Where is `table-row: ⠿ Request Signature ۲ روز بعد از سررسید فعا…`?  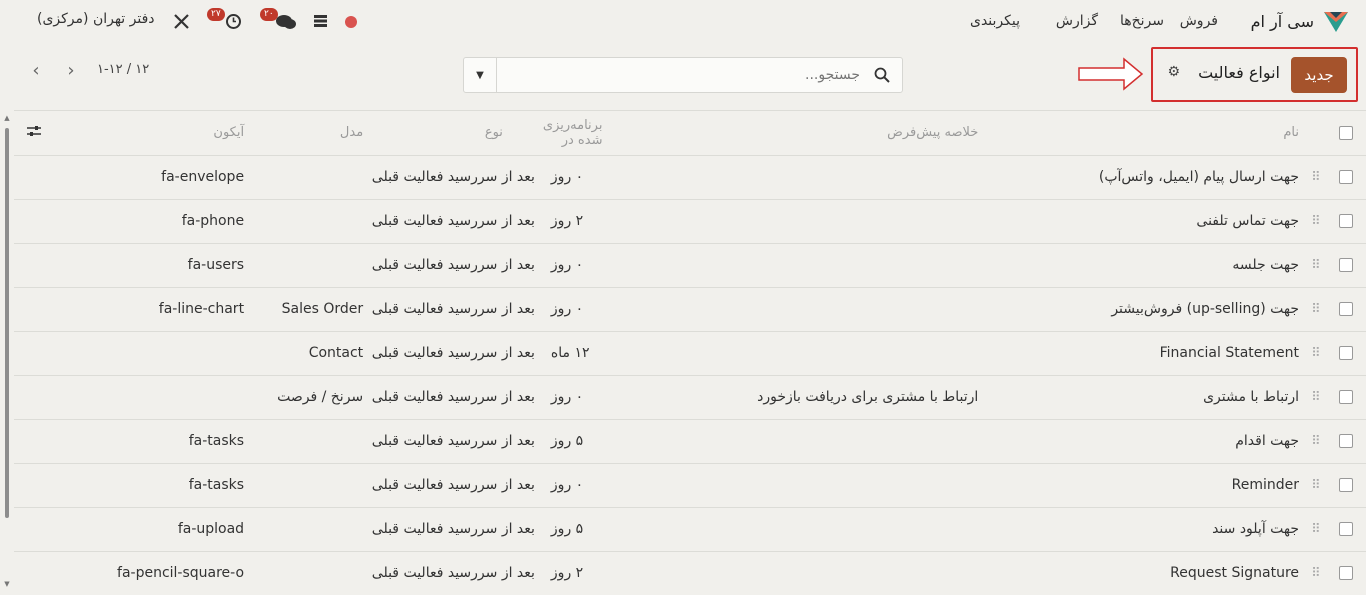
table-row: ⠿ Request Signature ۲ روز بعد از سررسید فعا… is located at coordinates (690, 573).